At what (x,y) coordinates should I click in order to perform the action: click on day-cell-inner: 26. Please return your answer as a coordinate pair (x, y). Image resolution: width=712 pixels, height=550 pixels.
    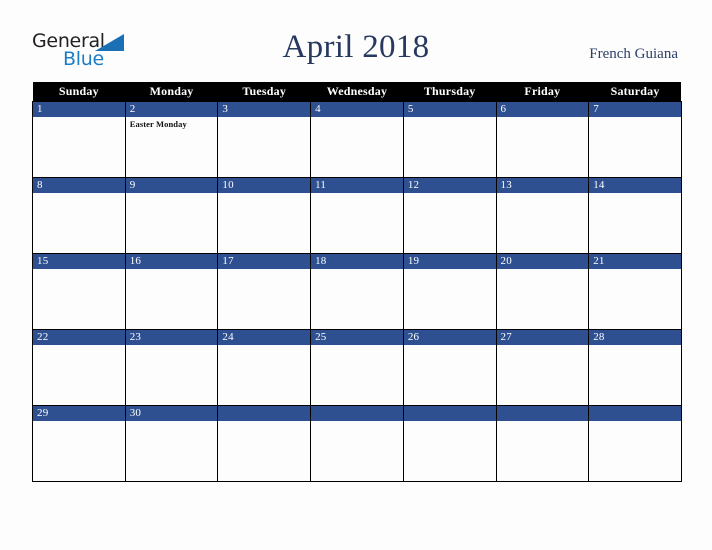
    Looking at the image, I should click on (449, 367).